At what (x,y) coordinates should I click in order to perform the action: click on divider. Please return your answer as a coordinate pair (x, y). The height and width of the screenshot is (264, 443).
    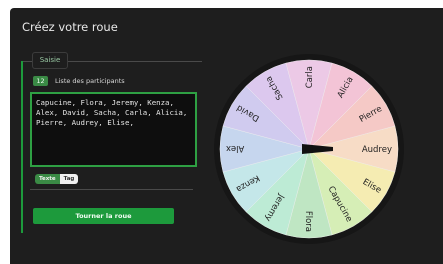
    Looking at the image, I should click on (111, 189).